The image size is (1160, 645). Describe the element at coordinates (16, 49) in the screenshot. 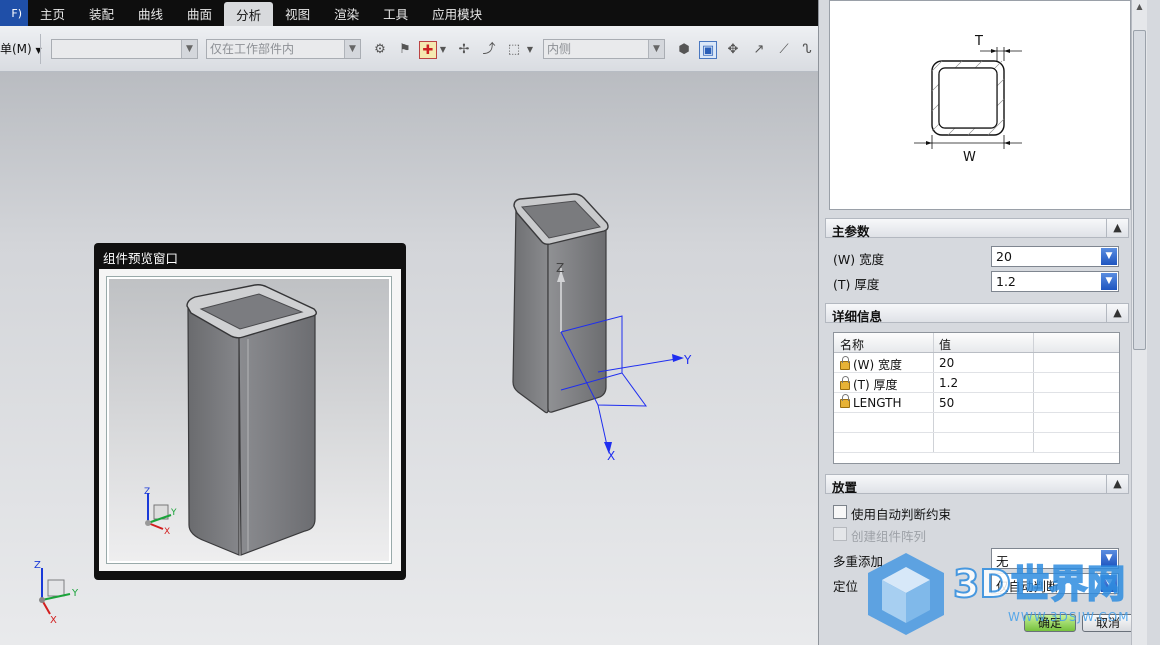

I see `menu-button-label: 单(M)` at that location.